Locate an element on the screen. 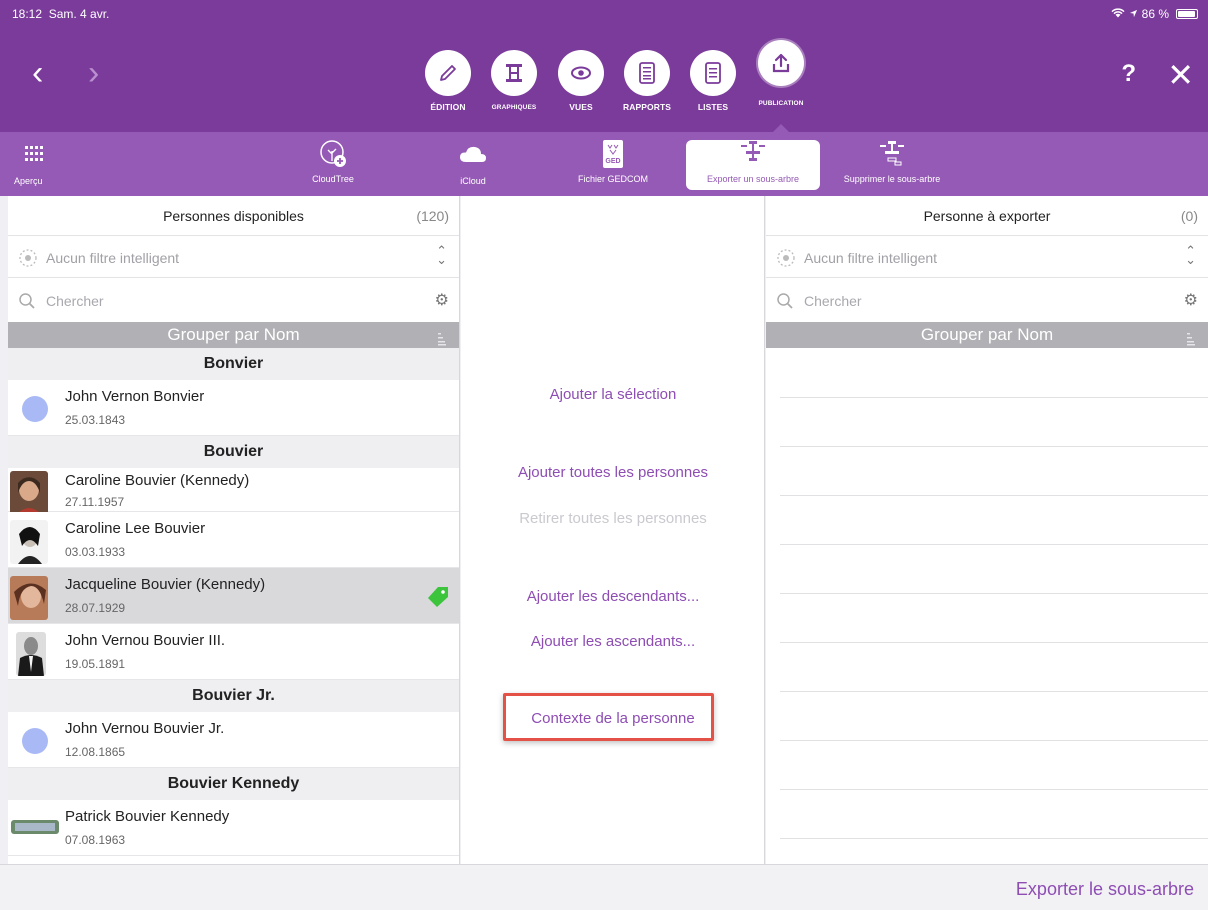 The image size is (1208, 910). tab-vues: VUES is located at coordinates (581, 81).